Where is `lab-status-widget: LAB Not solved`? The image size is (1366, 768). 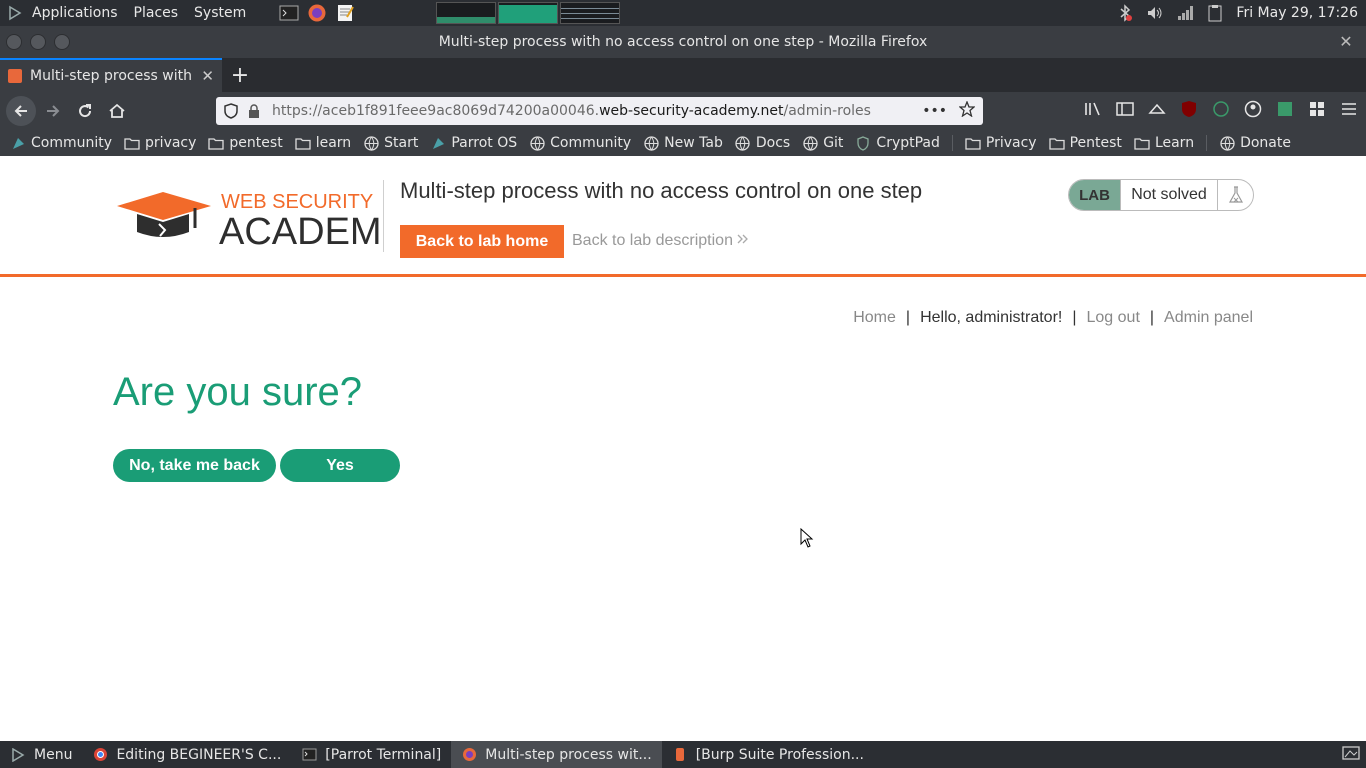
lab-status-widget: LAB Not solved is located at coordinates (1161, 195).